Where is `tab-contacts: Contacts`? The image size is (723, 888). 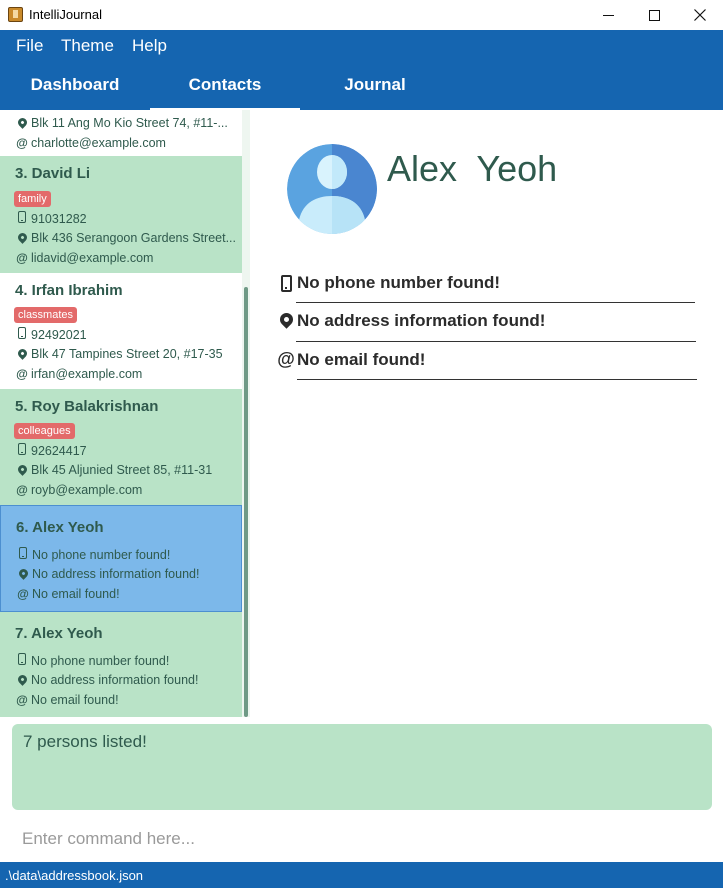
tab-contacts: Contacts is located at coordinates (225, 85).